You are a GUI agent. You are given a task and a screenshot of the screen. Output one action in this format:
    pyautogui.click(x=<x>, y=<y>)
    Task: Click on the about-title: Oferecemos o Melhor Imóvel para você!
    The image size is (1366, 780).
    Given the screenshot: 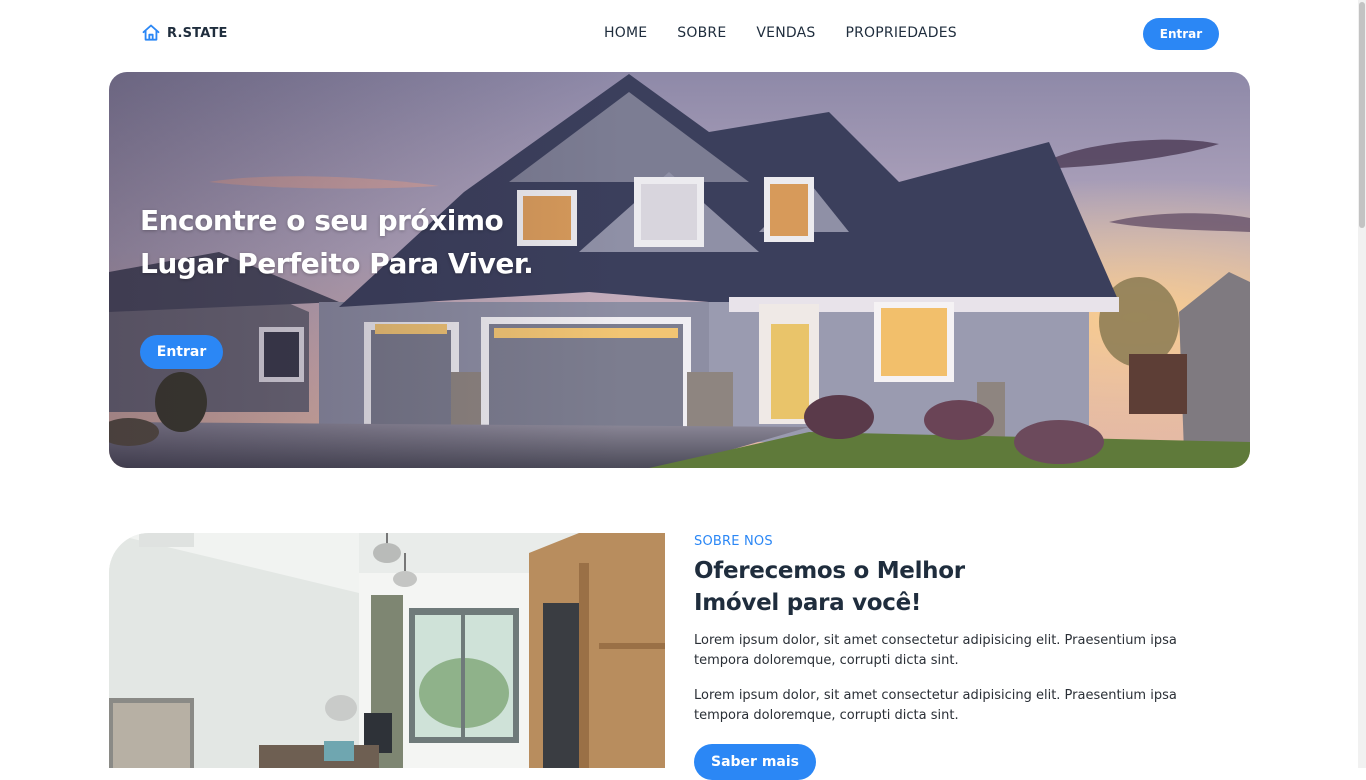 What is the action you would take?
    pyautogui.click(x=954, y=587)
    